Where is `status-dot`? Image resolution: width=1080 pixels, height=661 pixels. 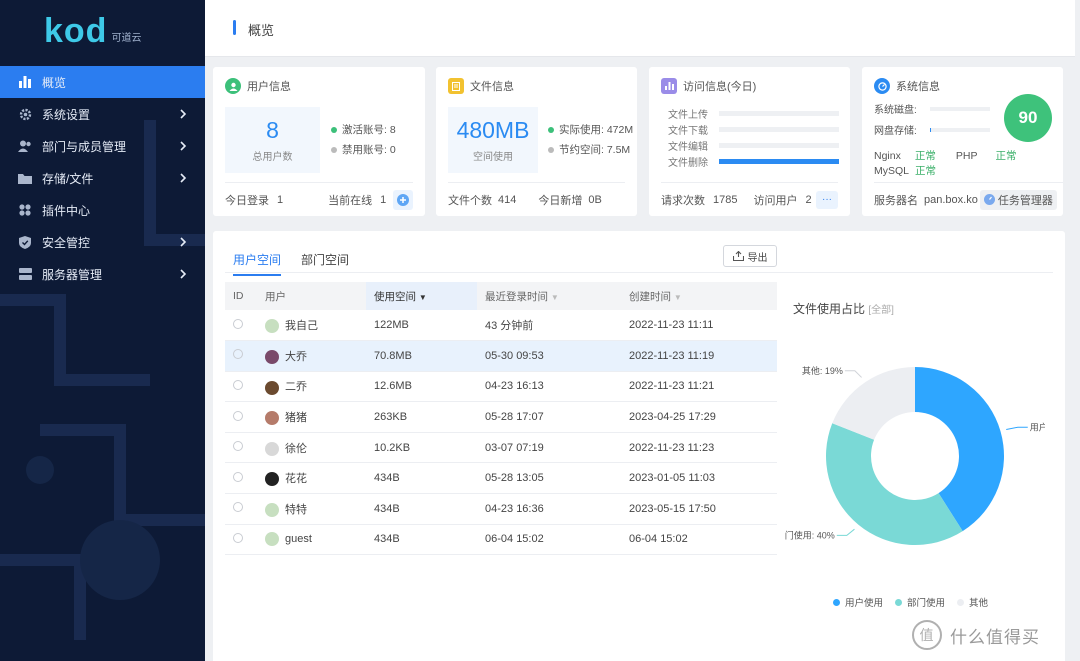
status-dot is located at coordinates (551, 149).